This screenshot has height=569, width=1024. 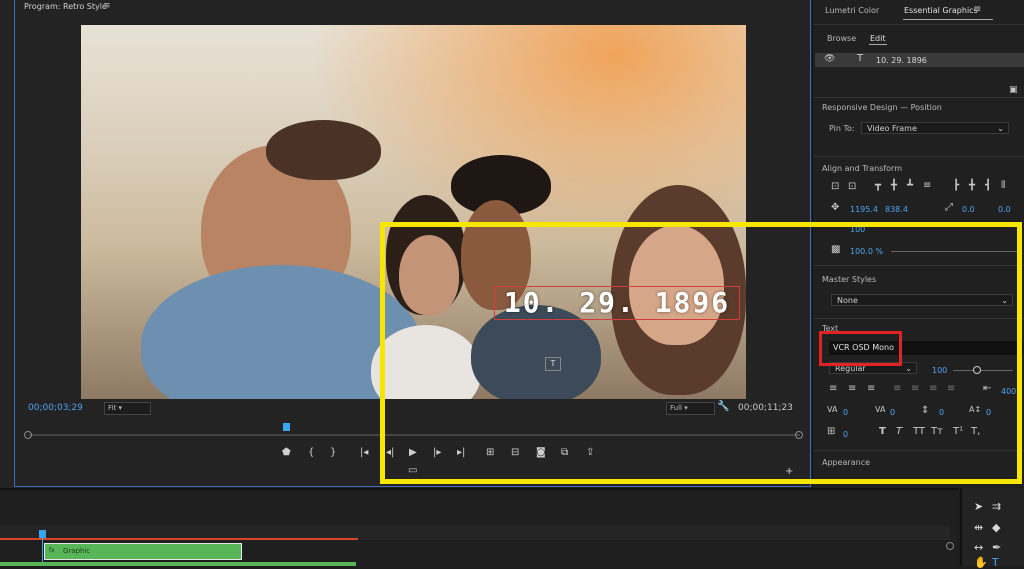 What do you see at coordinates (1004, 209) in the screenshot?
I see `anchor-value: 0.0` at bounding box center [1004, 209].